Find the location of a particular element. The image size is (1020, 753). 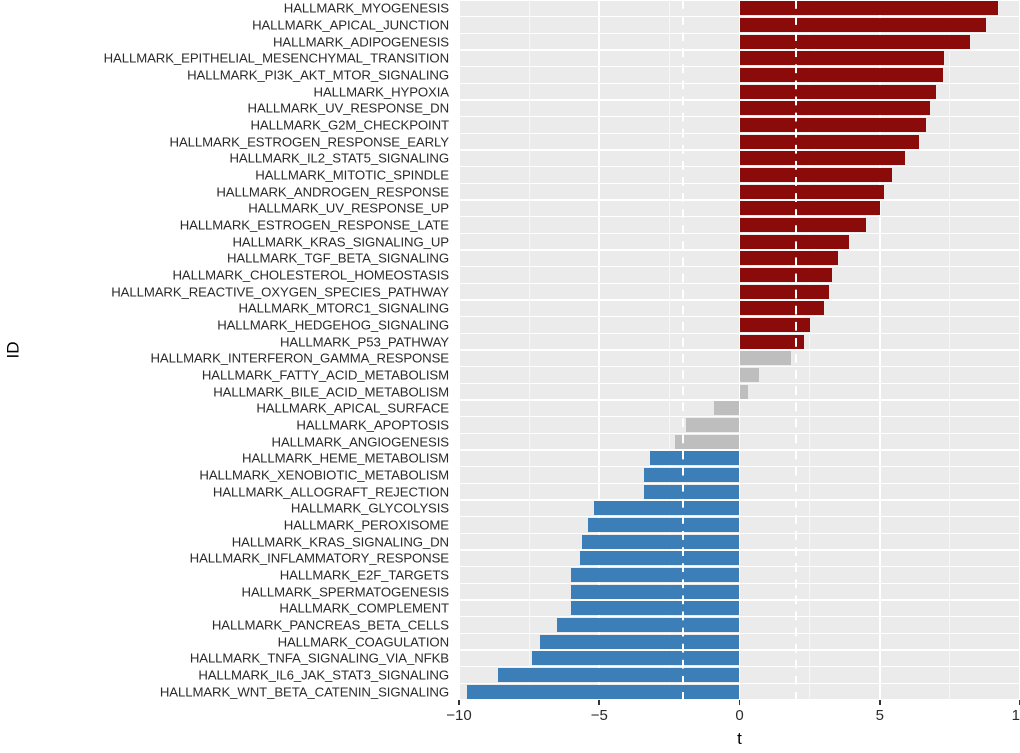

y-axis-tick-label: HALLMARK_UV_RESPONSE_DN is located at coordinates (348, 108).